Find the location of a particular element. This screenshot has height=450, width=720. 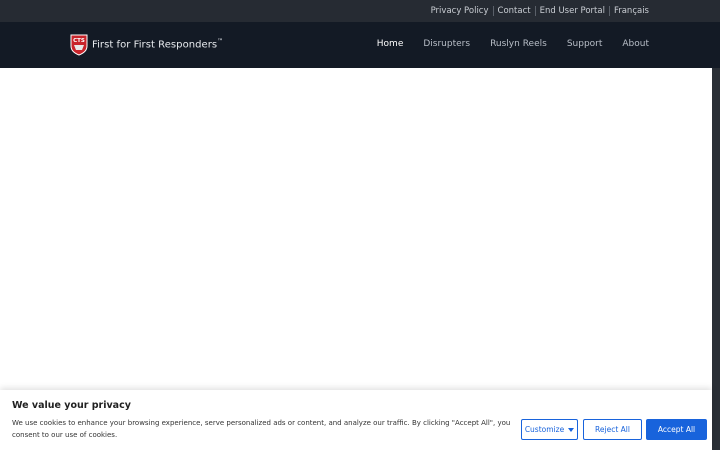

nav-disrupters: Disrupters is located at coordinates (446, 44).